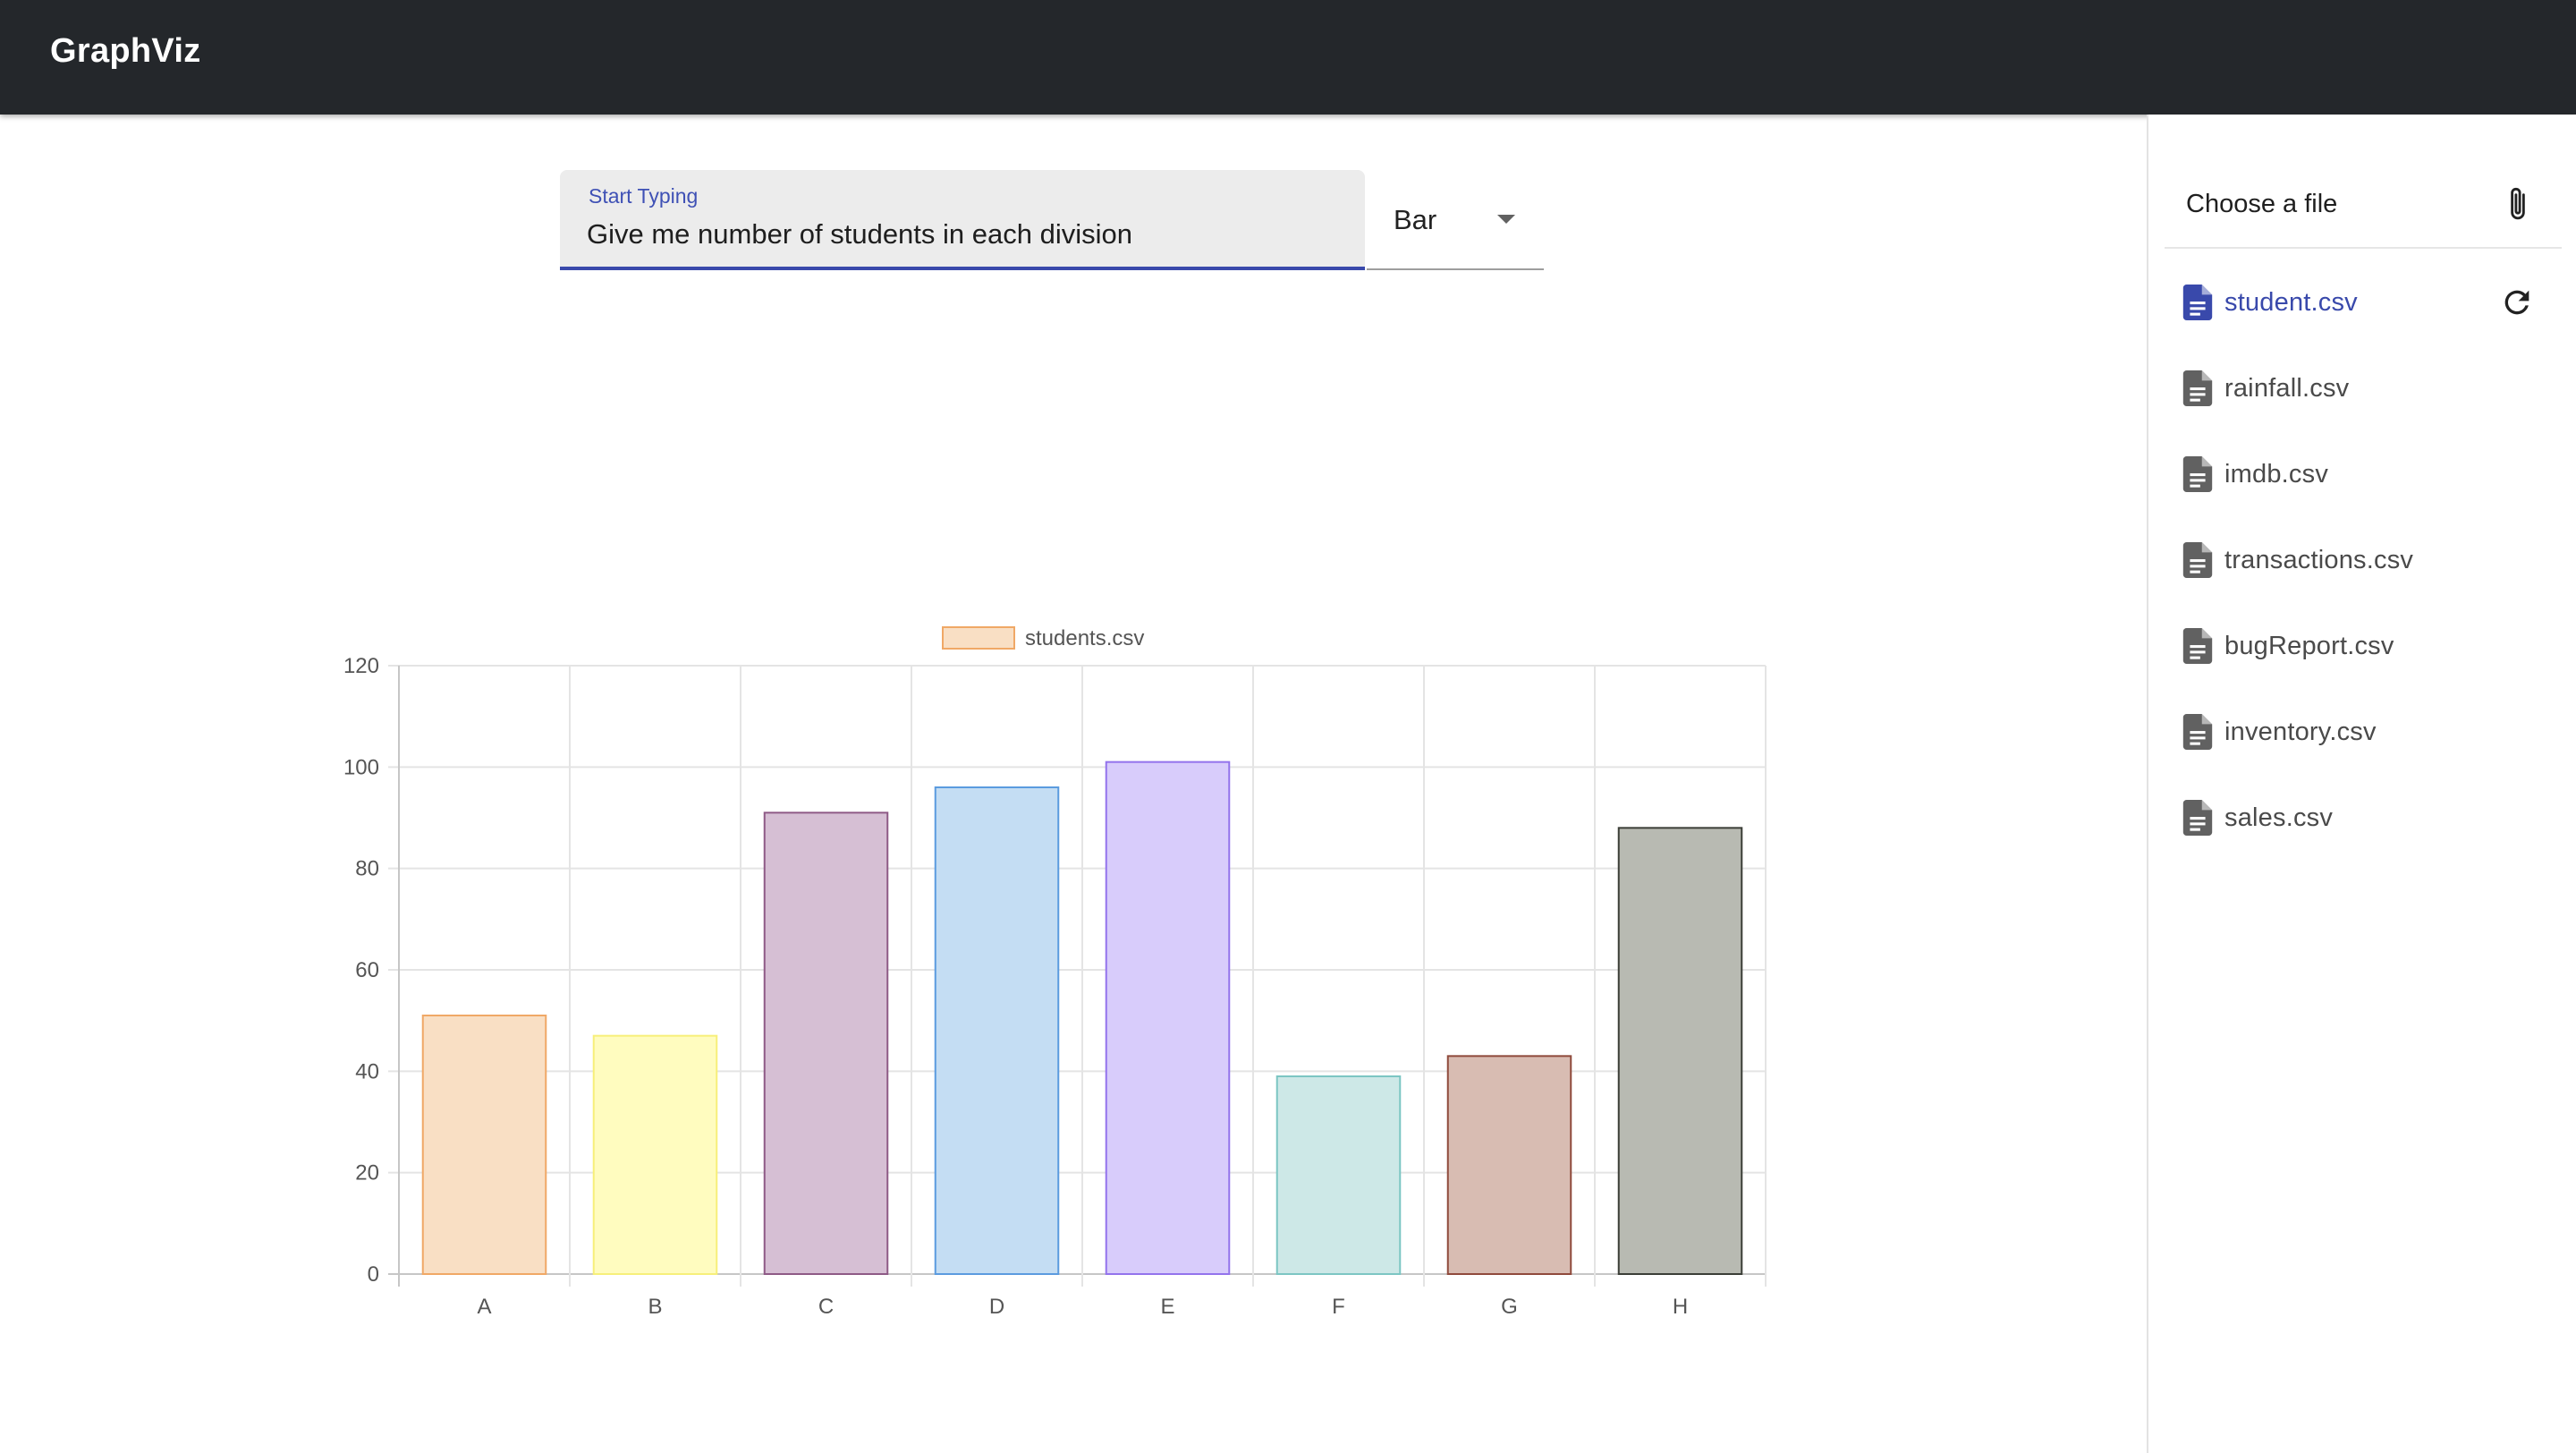 The width and height of the screenshot is (2576, 1453). What do you see at coordinates (1680, 1307) in the screenshot?
I see `x-tick-label: H` at bounding box center [1680, 1307].